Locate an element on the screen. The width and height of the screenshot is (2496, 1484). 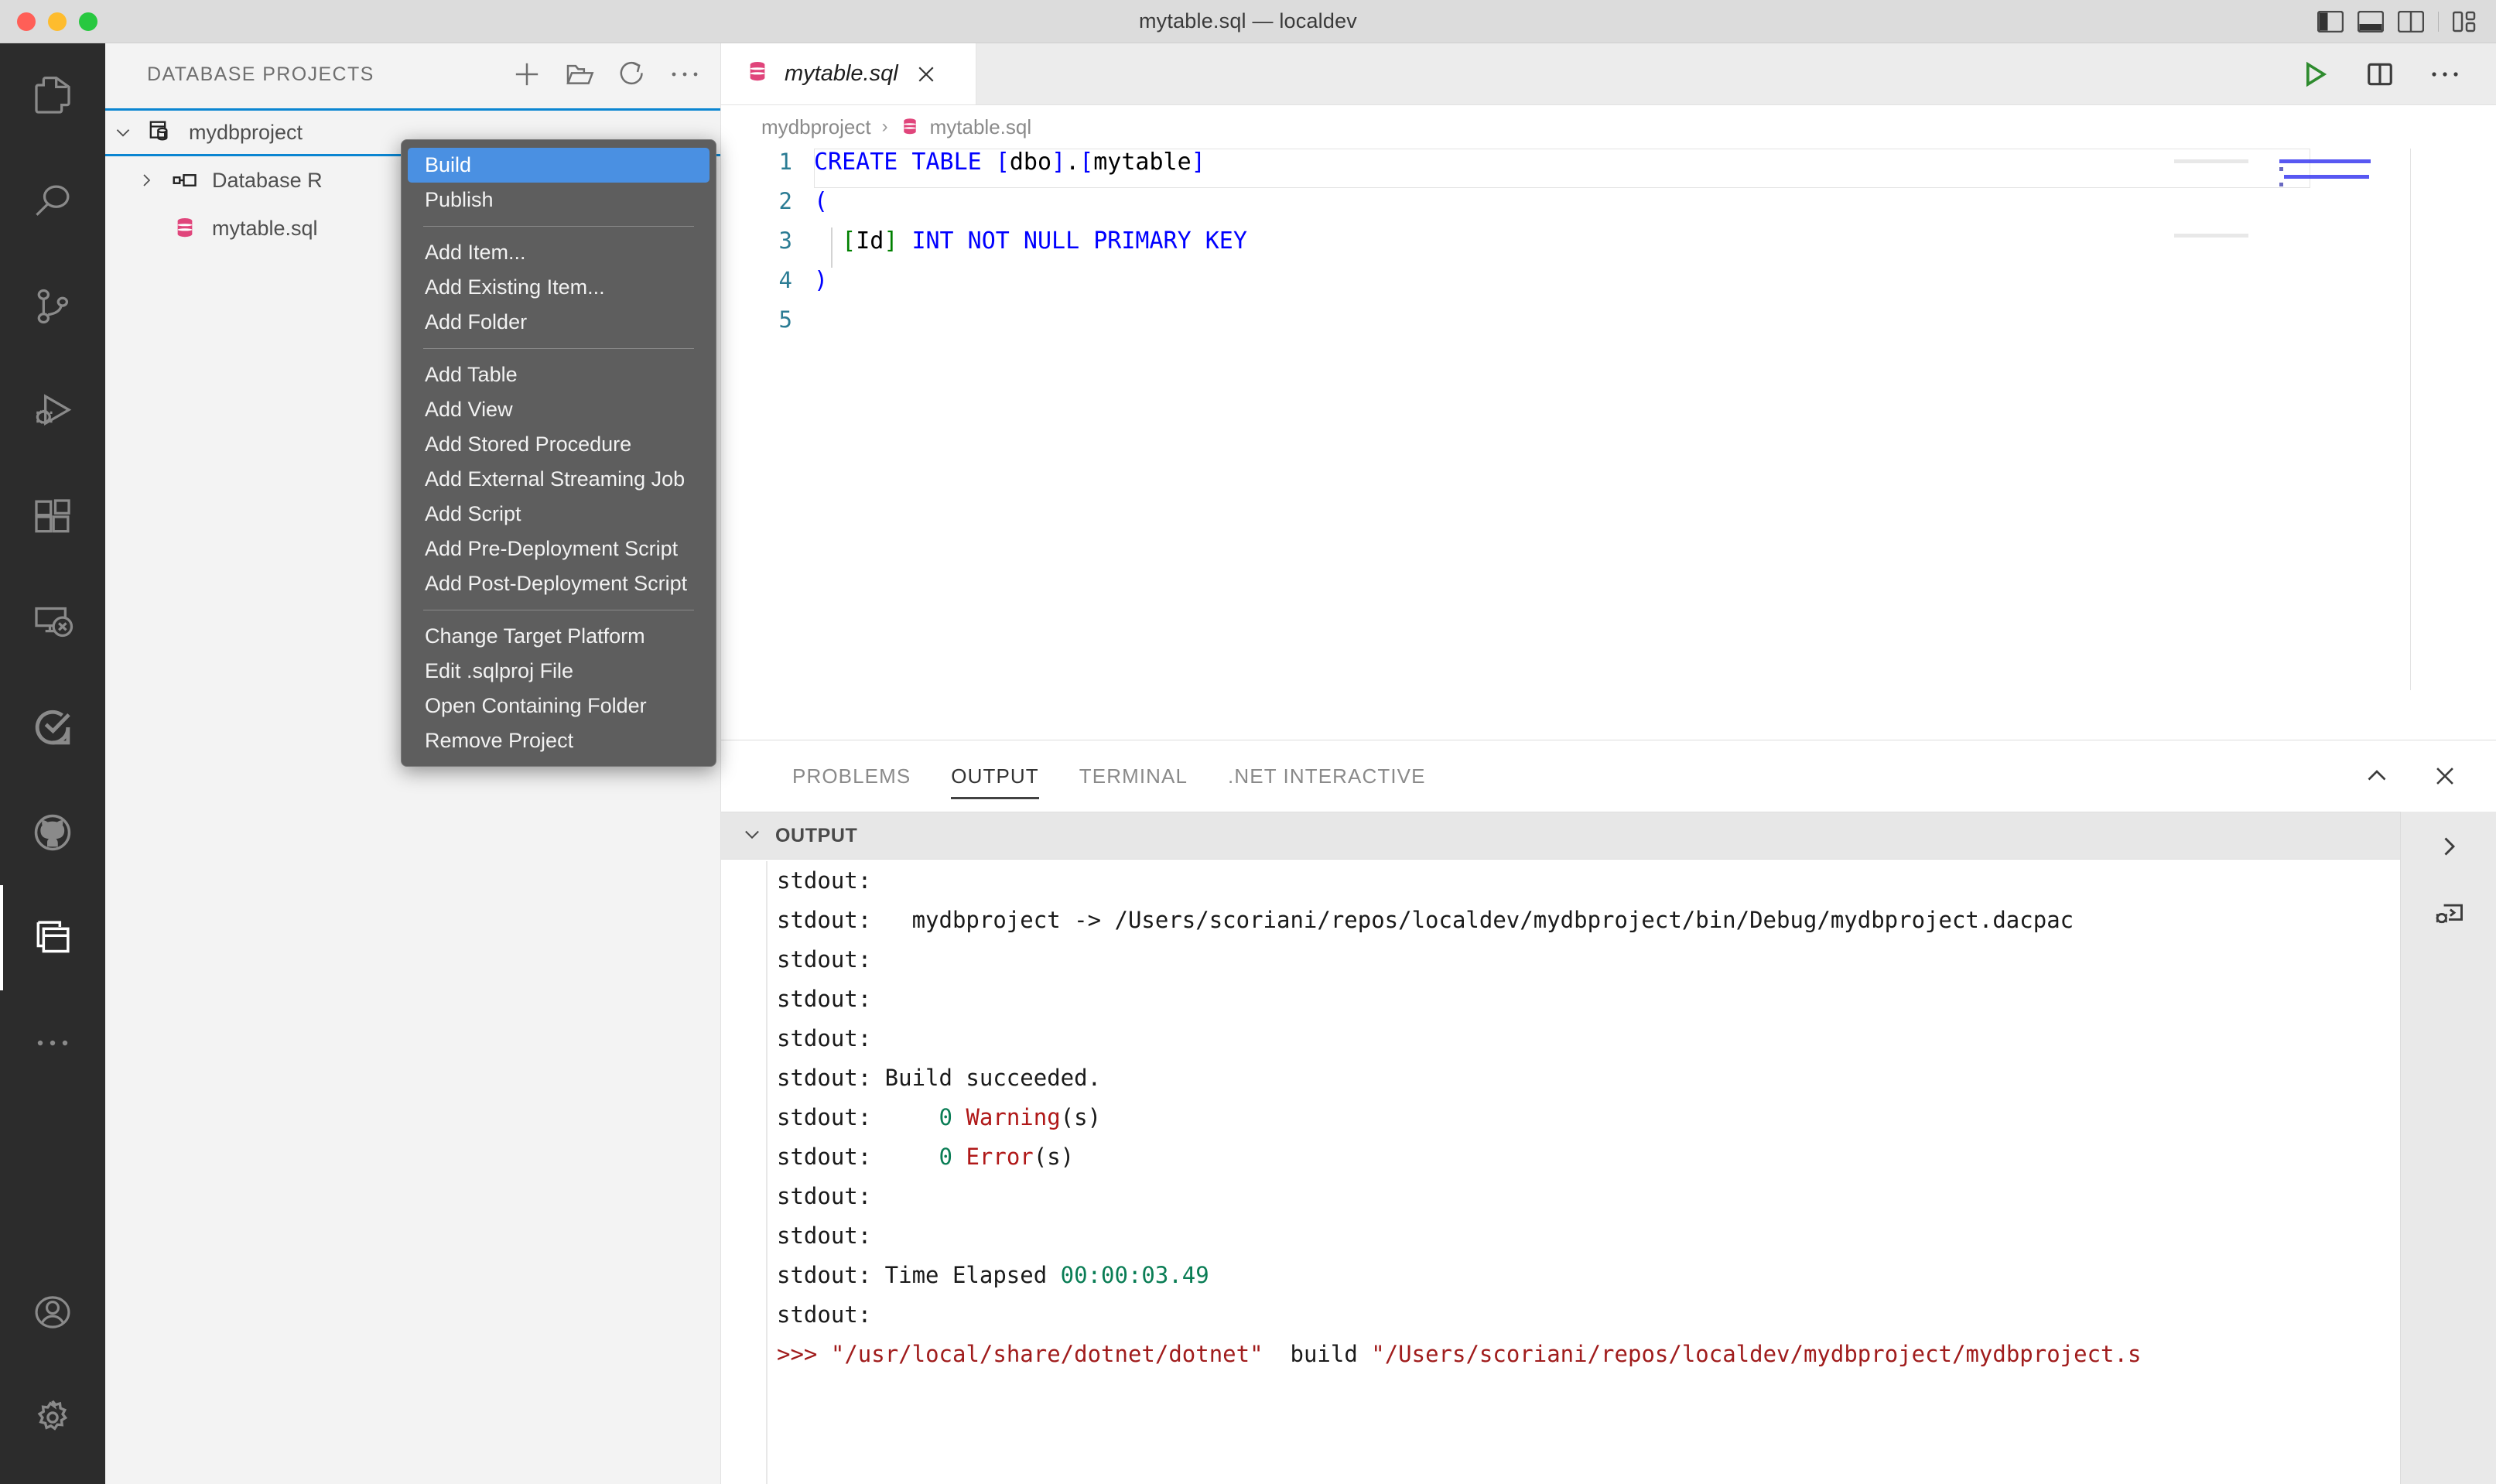
activity-item-manage is located at coordinates (52, 1418).